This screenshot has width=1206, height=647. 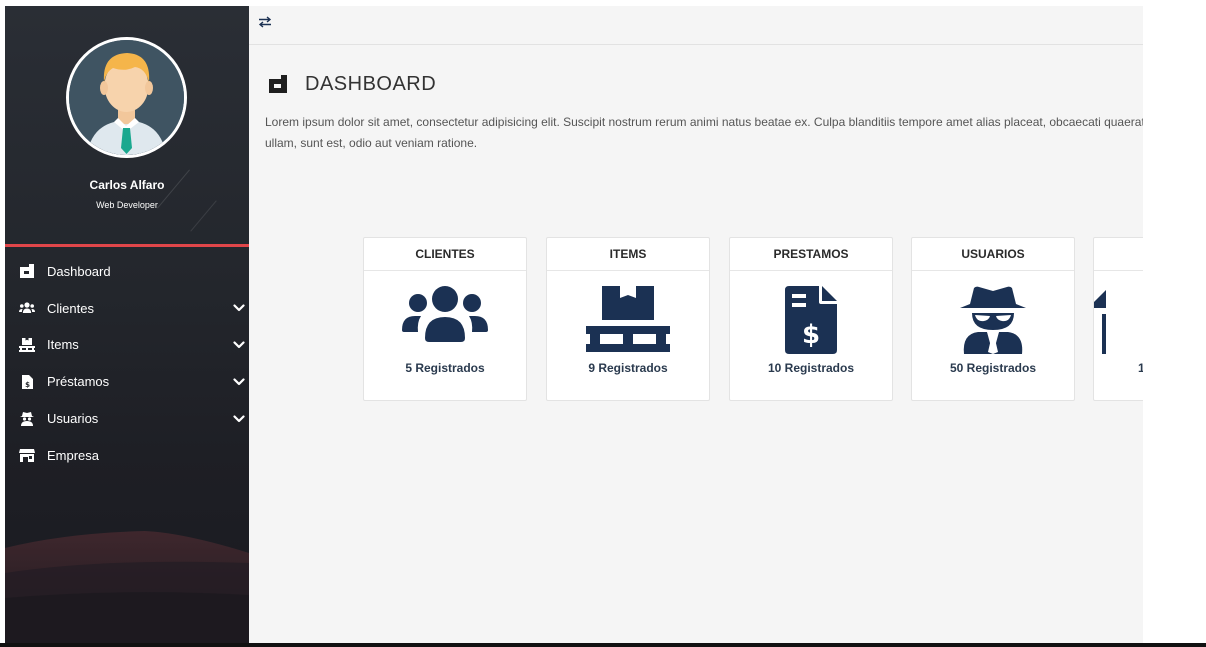 I want to click on card-title: PRESTAMOS, so click(x=811, y=254).